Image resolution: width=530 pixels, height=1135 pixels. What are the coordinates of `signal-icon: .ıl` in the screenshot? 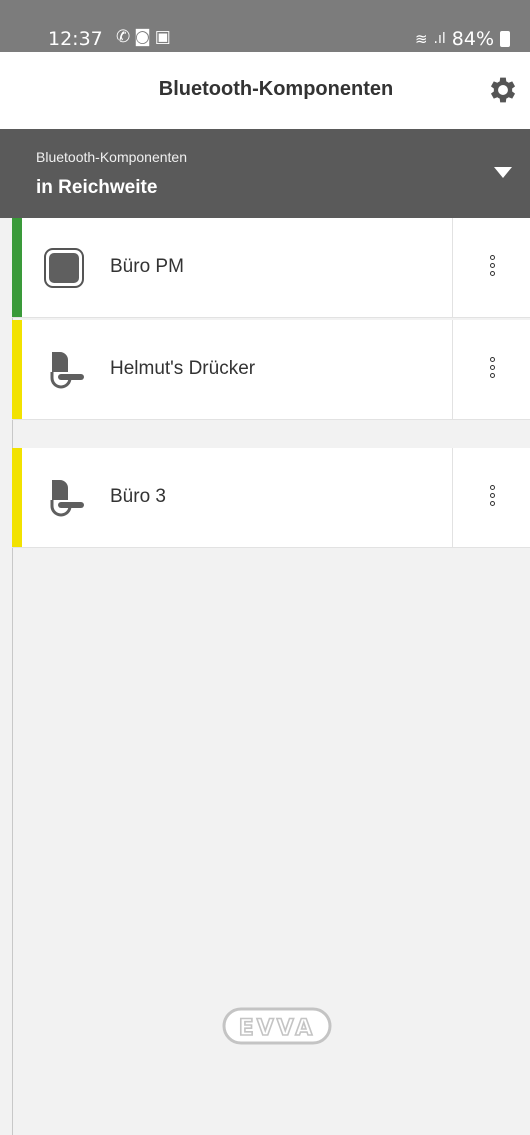 It's located at (439, 39).